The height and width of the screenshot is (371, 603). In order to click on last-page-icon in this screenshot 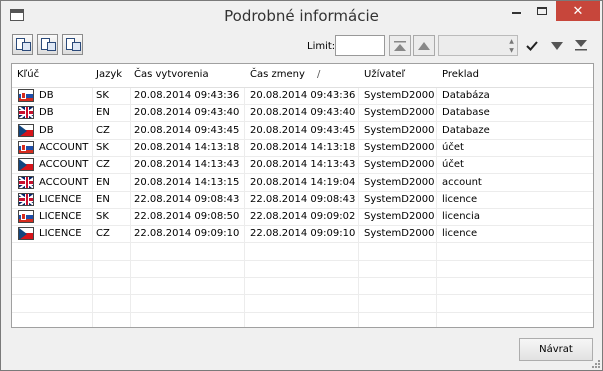, I will do `click(581, 45)`.